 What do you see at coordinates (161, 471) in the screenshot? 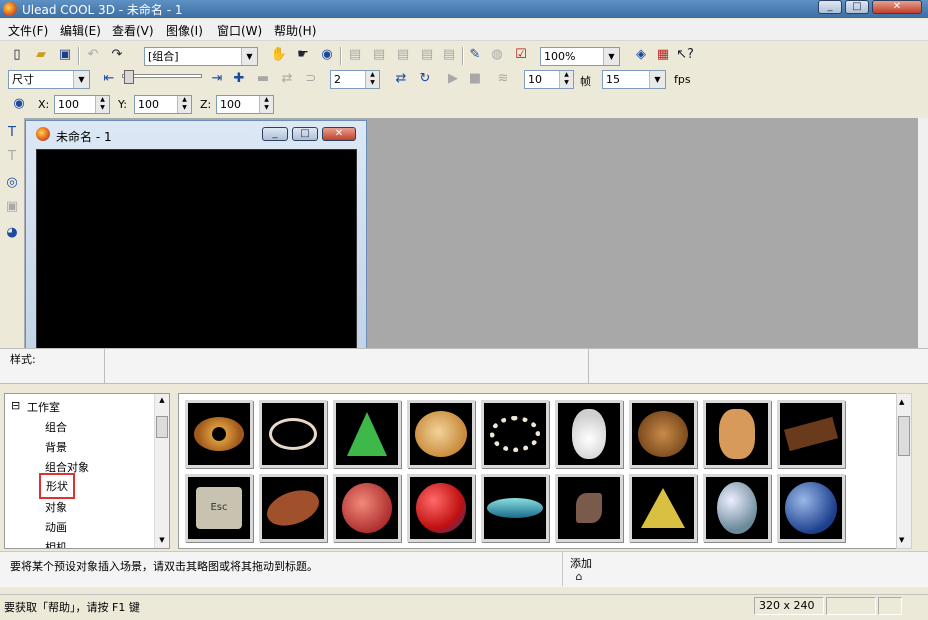
I see `tree-scrollbar: ▲ ▼` at bounding box center [161, 471].